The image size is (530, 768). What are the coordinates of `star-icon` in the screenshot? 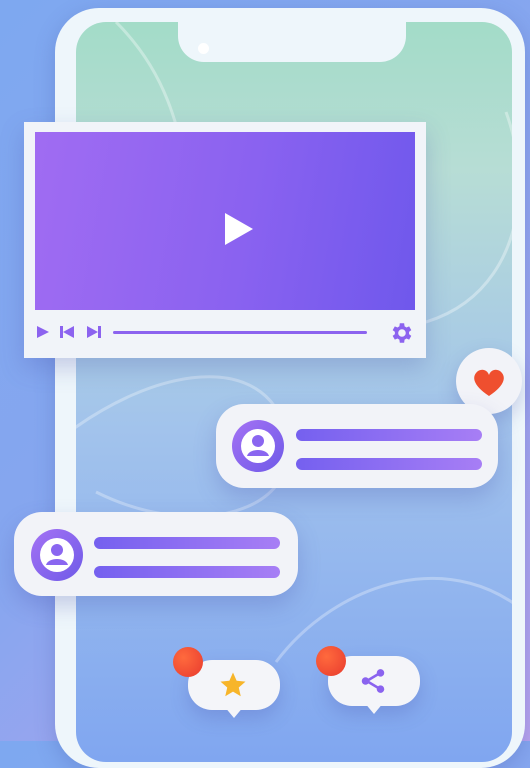 It's located at (233, 684).